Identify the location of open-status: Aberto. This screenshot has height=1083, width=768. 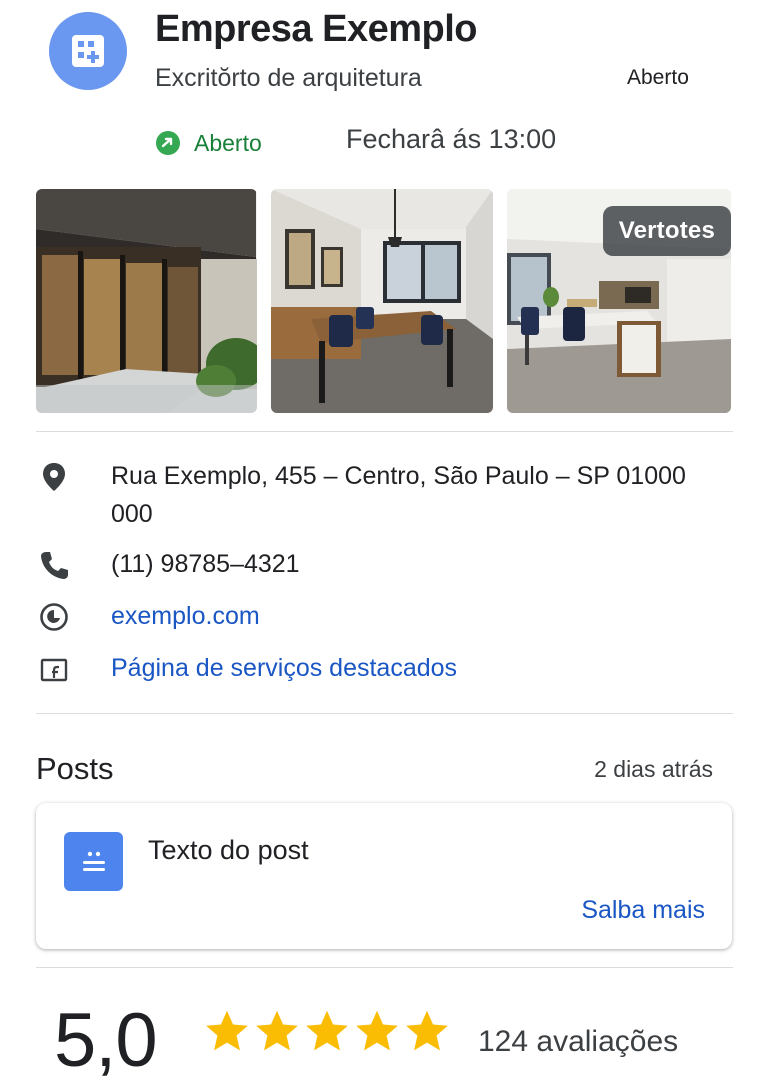
(209, 143).